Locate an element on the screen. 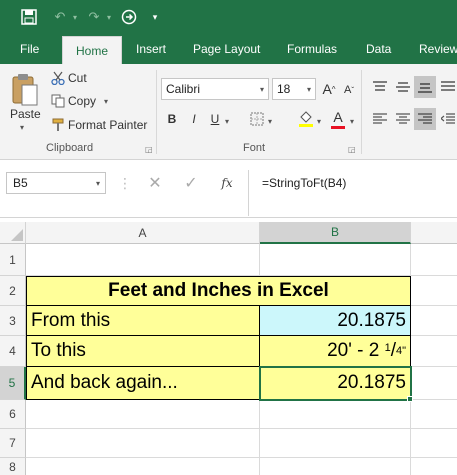 The image size is (457, 475). align-center-icon is located at coordinates (403, 119).